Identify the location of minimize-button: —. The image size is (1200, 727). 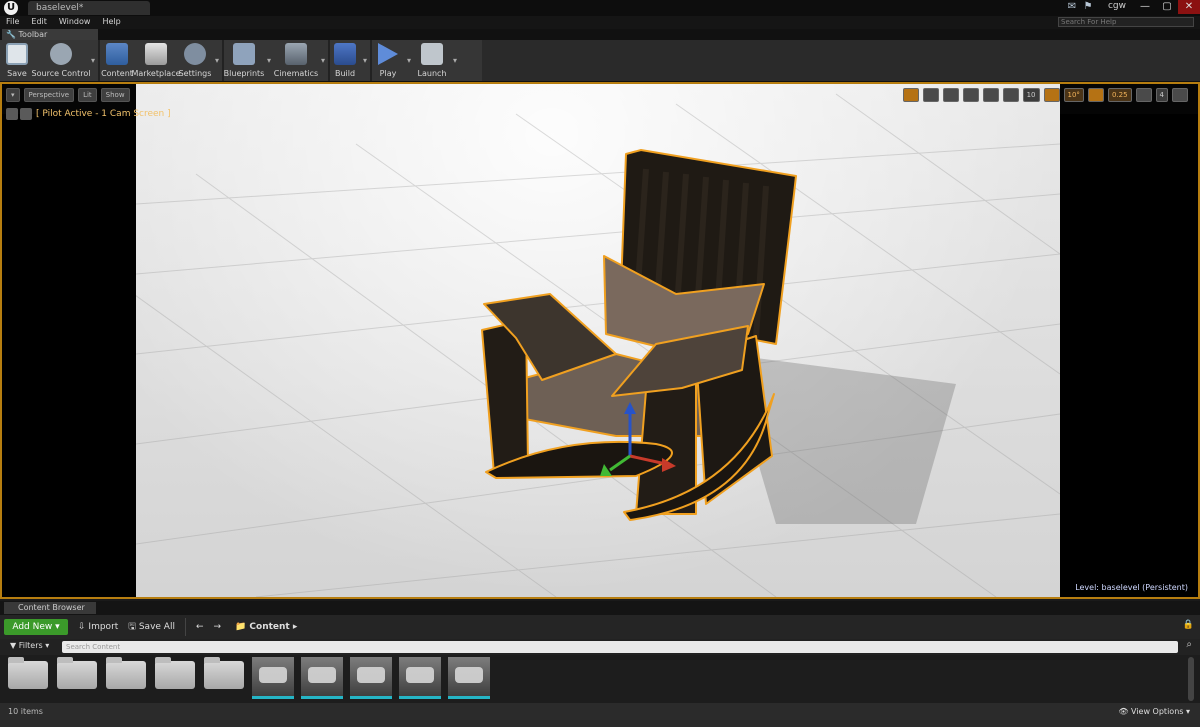
(1145, 7).